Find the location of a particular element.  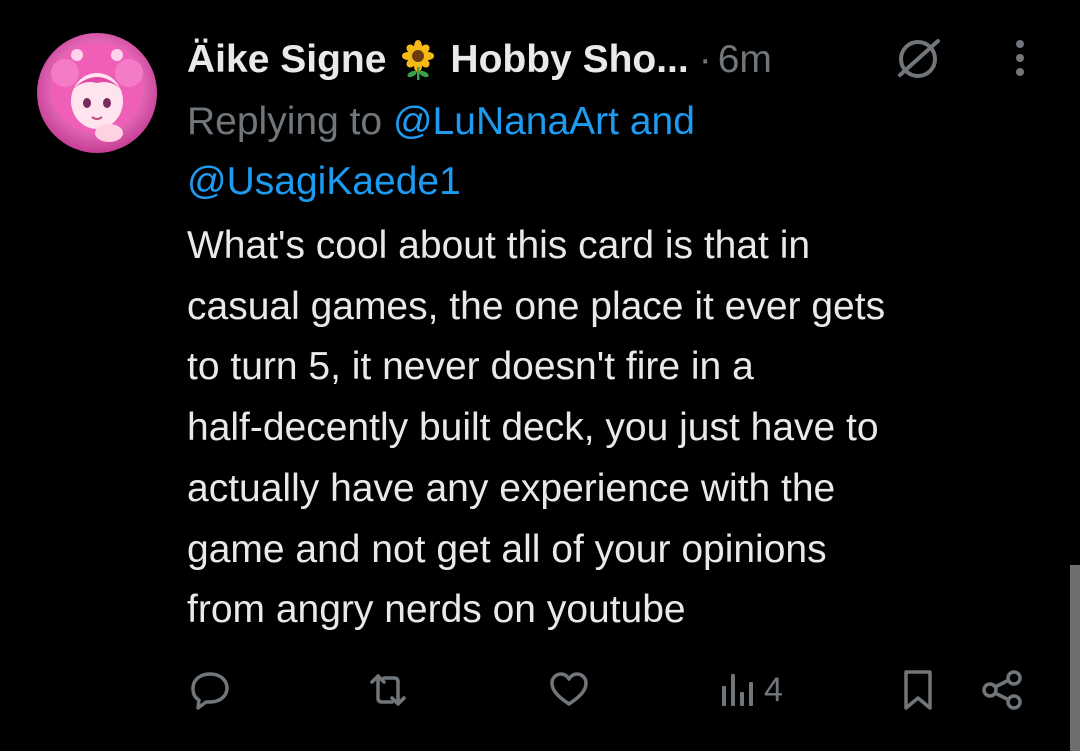

tweet-actions: 4 is located at coordinates (540, 690).